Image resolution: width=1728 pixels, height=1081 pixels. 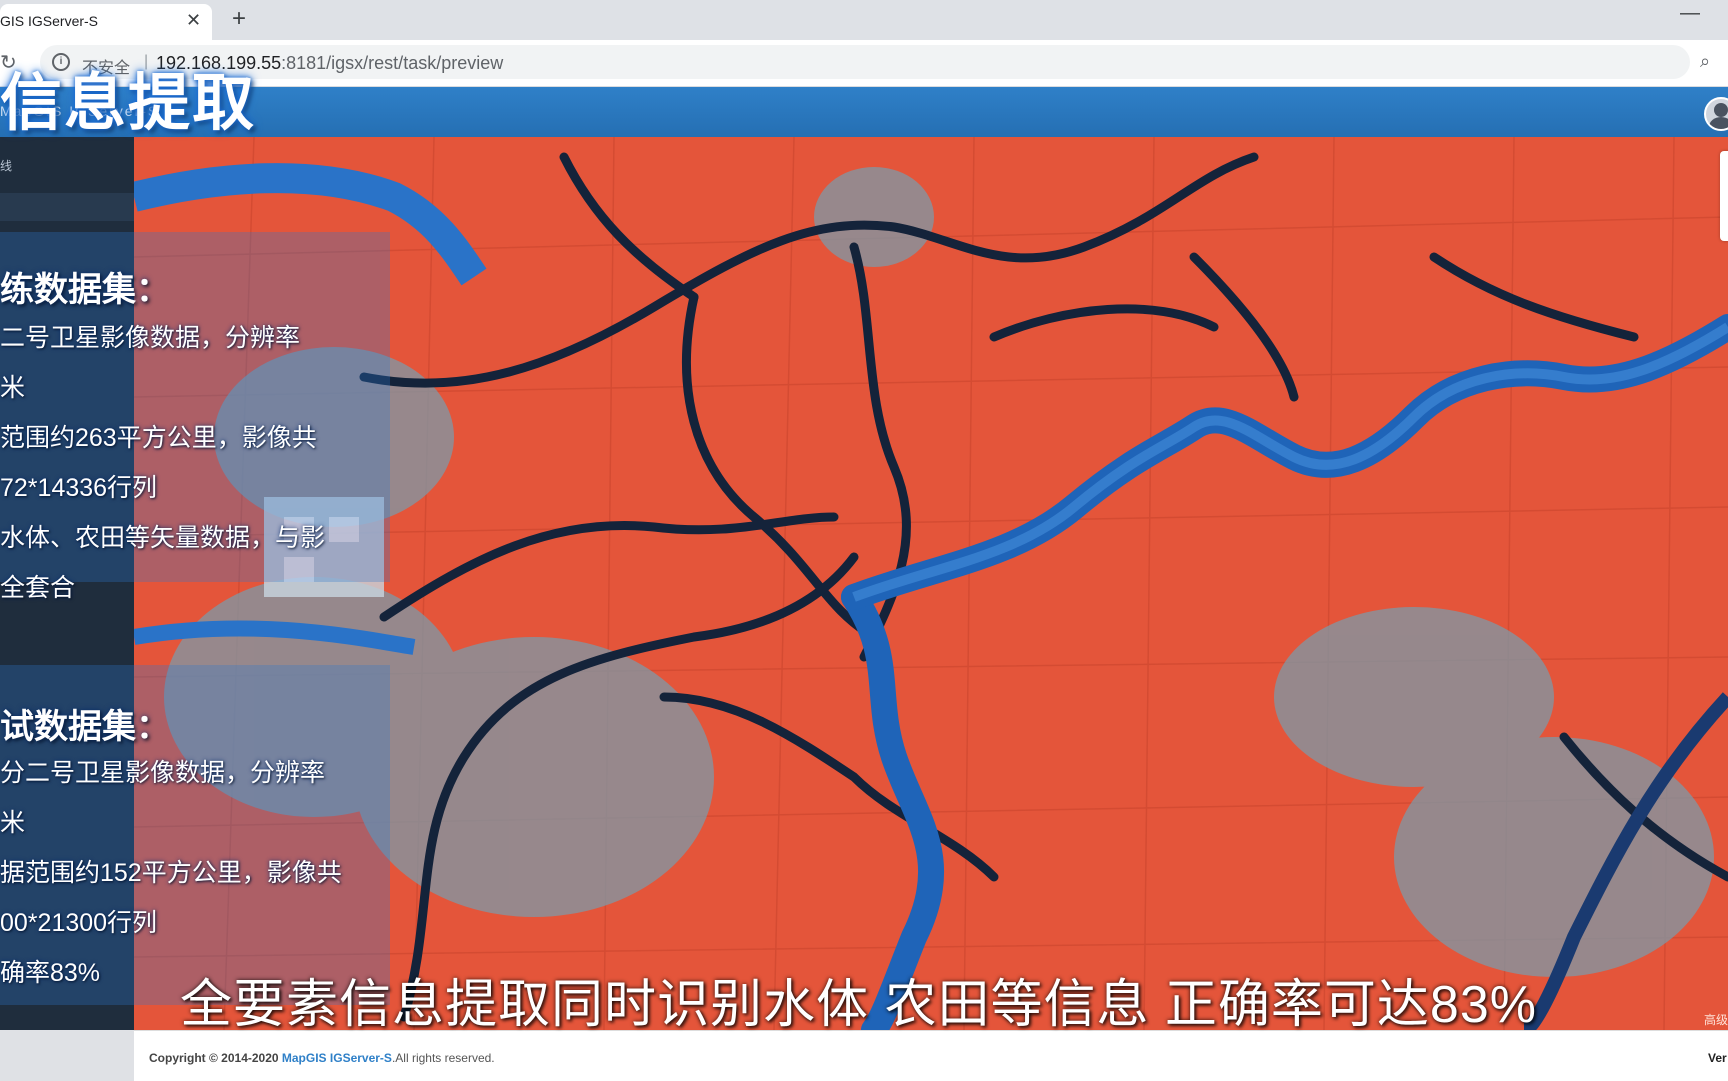 What do you see at coordinates (163, 538) in the screenshot?
I see `training-line-5: 水体、农田等矢量数据，与影` at bounding box center [163, 538].